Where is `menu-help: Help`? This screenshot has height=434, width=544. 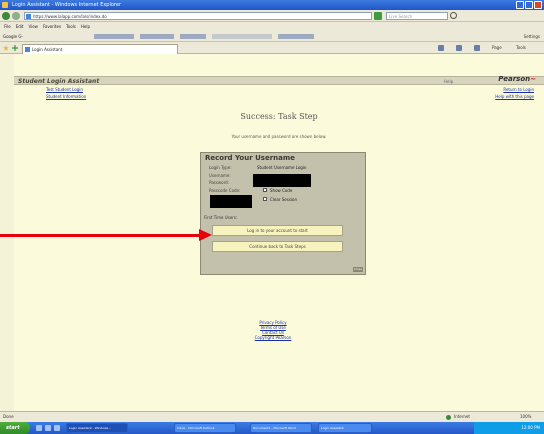
menu-help: Help is located at coordinates (85, 26).